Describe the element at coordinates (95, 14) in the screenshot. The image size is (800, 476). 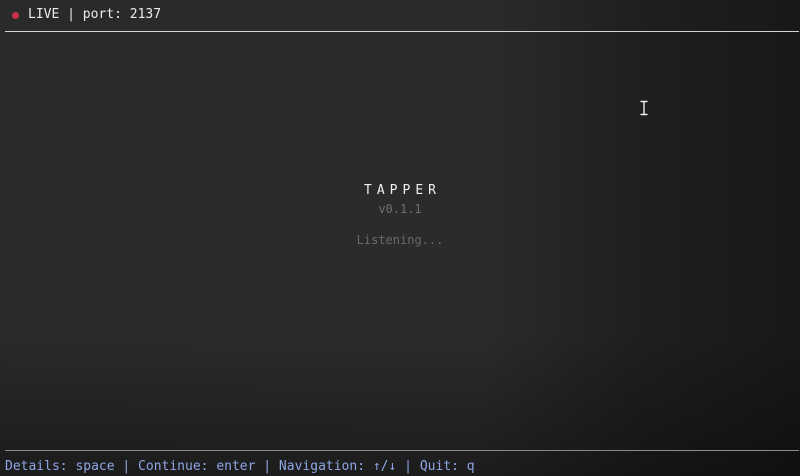
I see `connection-status: LIVE | port: 2137` at that location.